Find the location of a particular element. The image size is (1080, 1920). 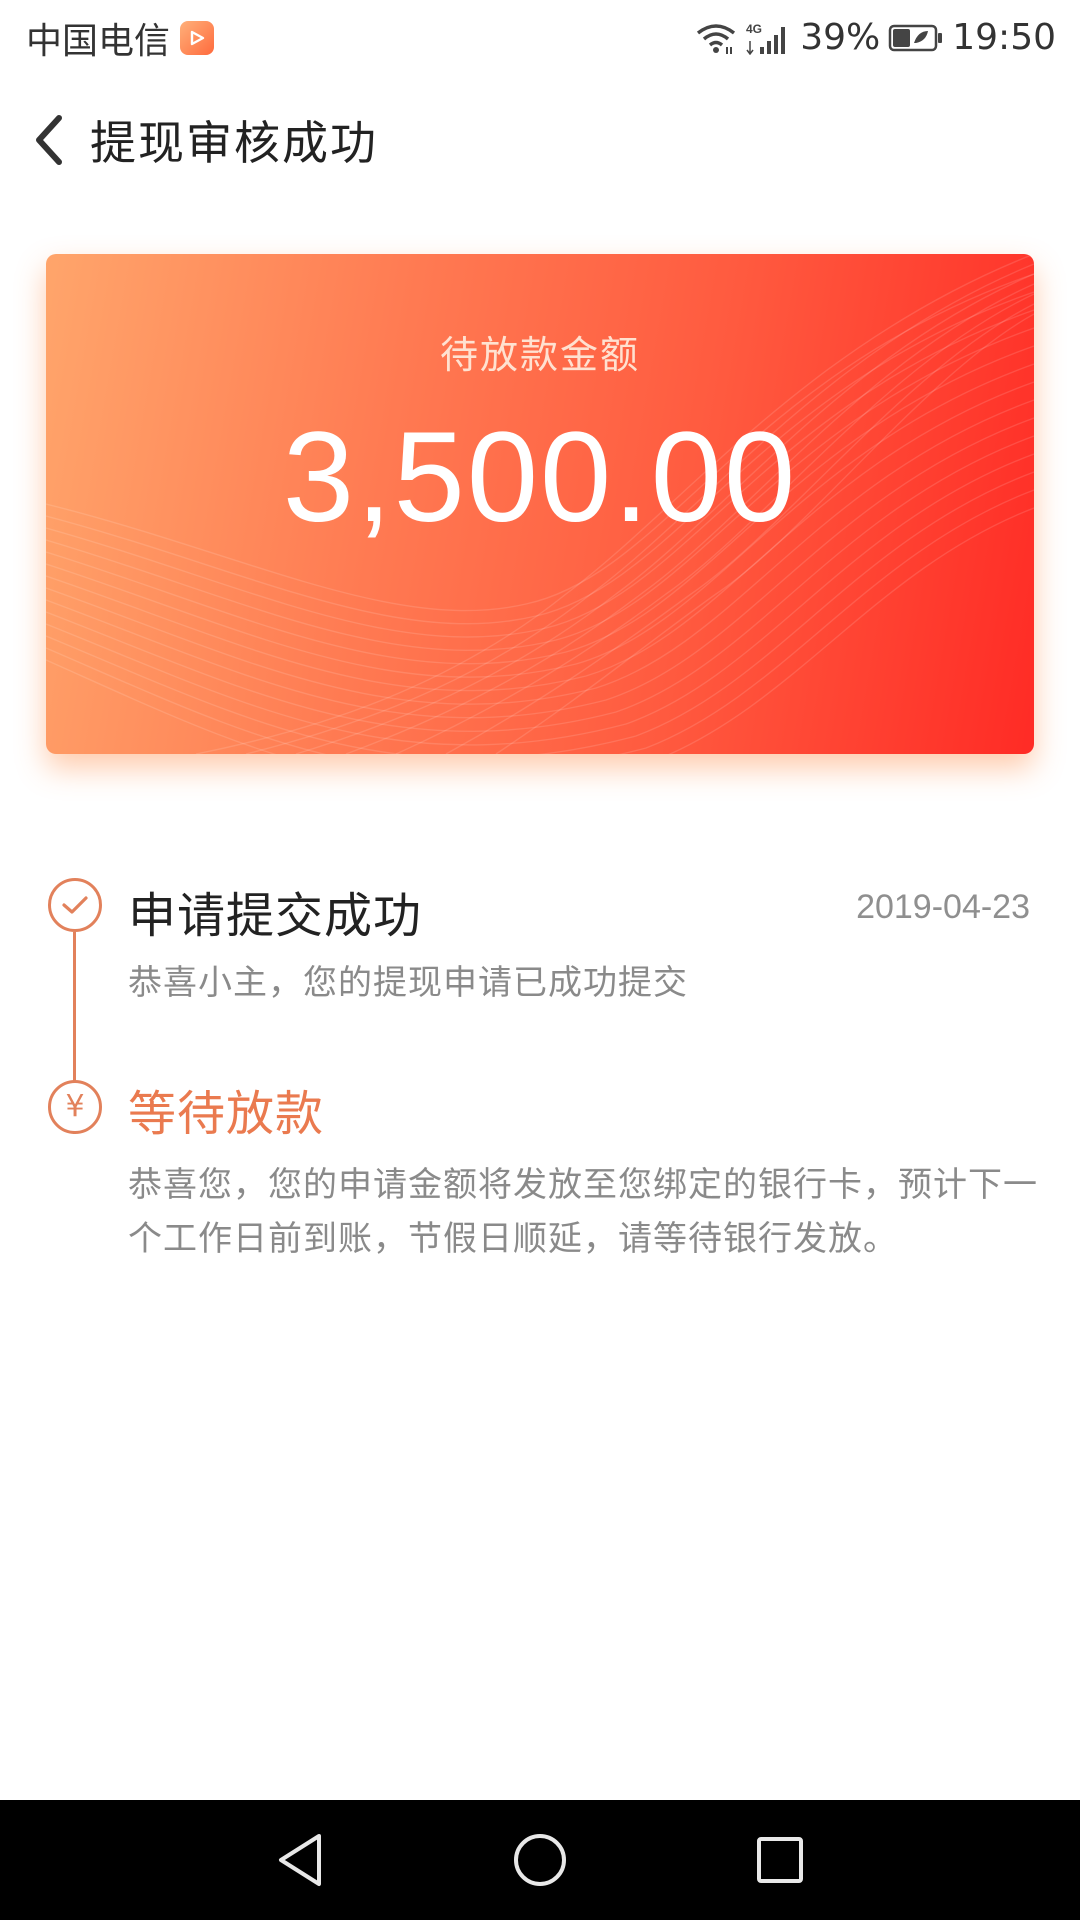

status-bar: 中国电信 4G 39% 19:50 is located at coordinates (540, 37).